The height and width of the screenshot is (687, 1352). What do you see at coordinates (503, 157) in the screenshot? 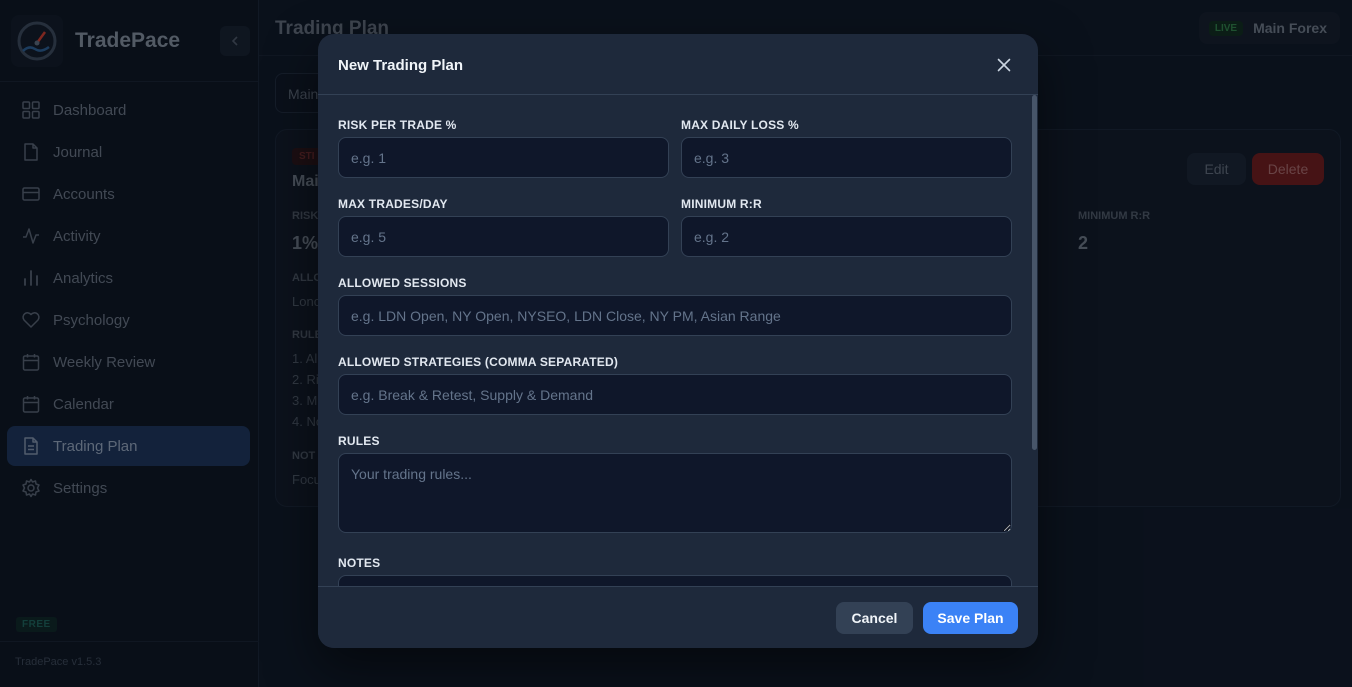
I see `risk-per-trade-input` at bounding box center [503, 157].